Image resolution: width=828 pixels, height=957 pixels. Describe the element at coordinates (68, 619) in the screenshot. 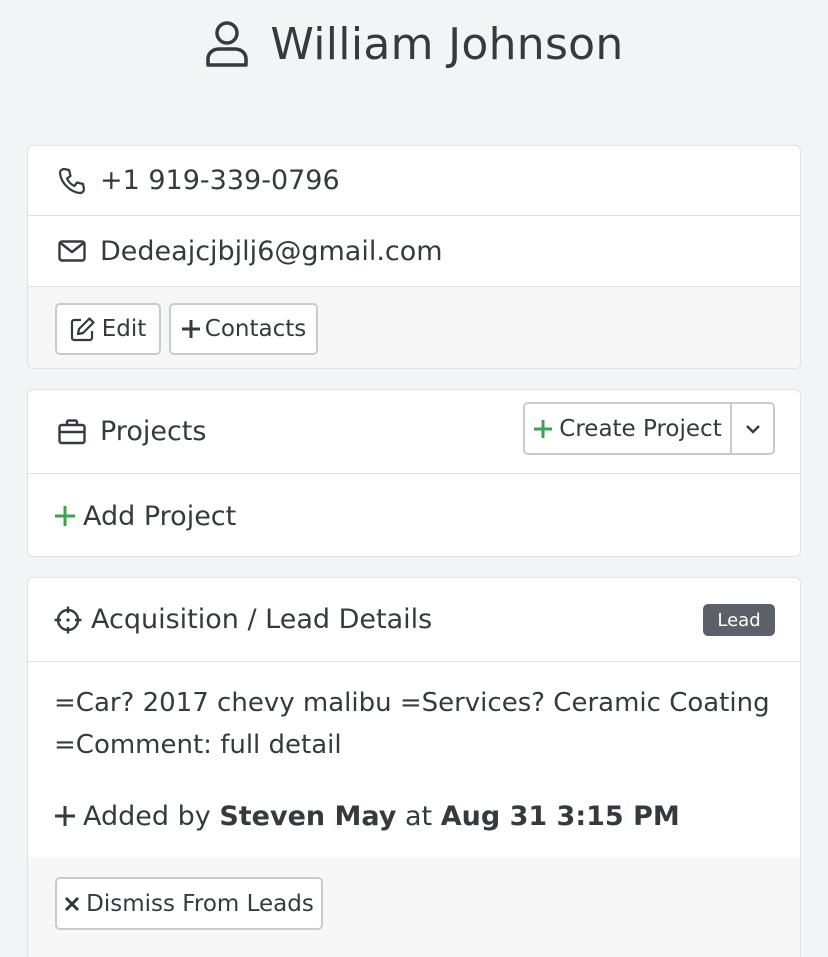

I see `crosshair-icon` at that location.